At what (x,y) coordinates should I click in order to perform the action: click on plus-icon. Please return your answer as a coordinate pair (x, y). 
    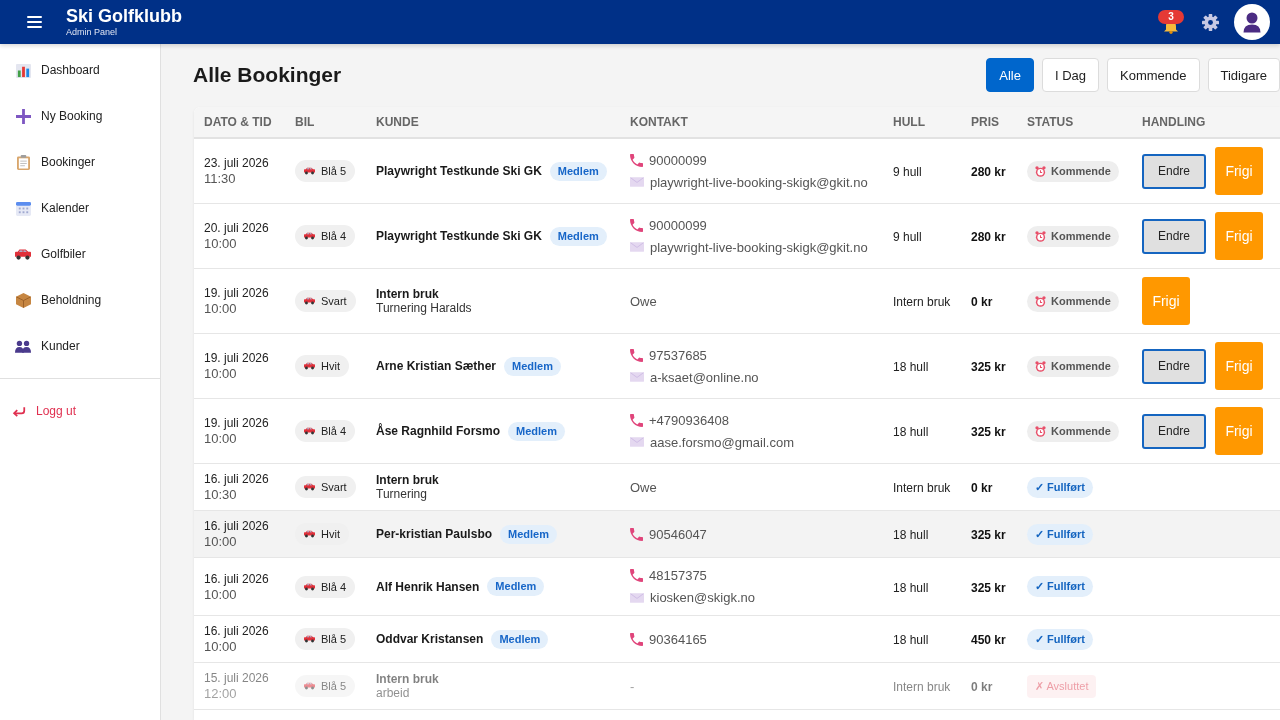
    Looking at the image, I should click on (23, 116).